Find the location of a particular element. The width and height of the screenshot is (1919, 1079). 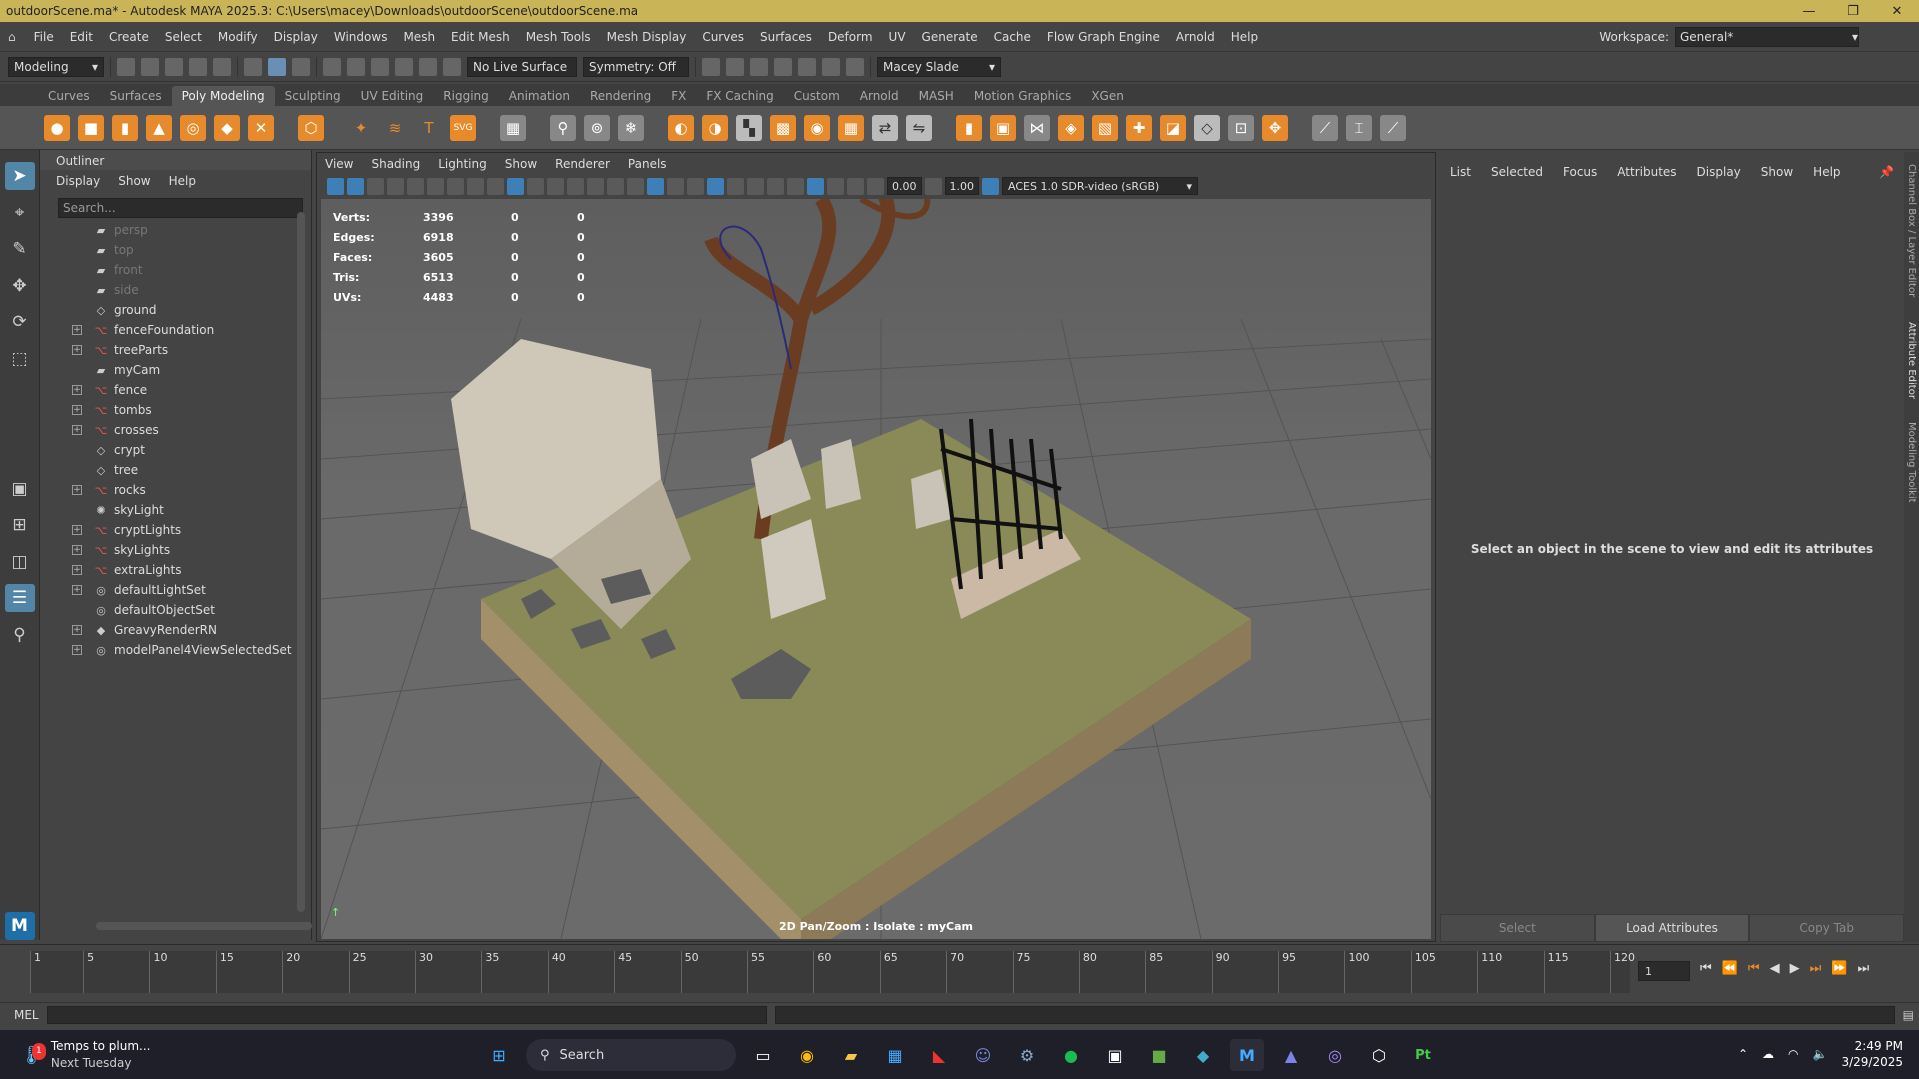

outliner-item: + ⌥ fence is located at coordinates (167, 390).